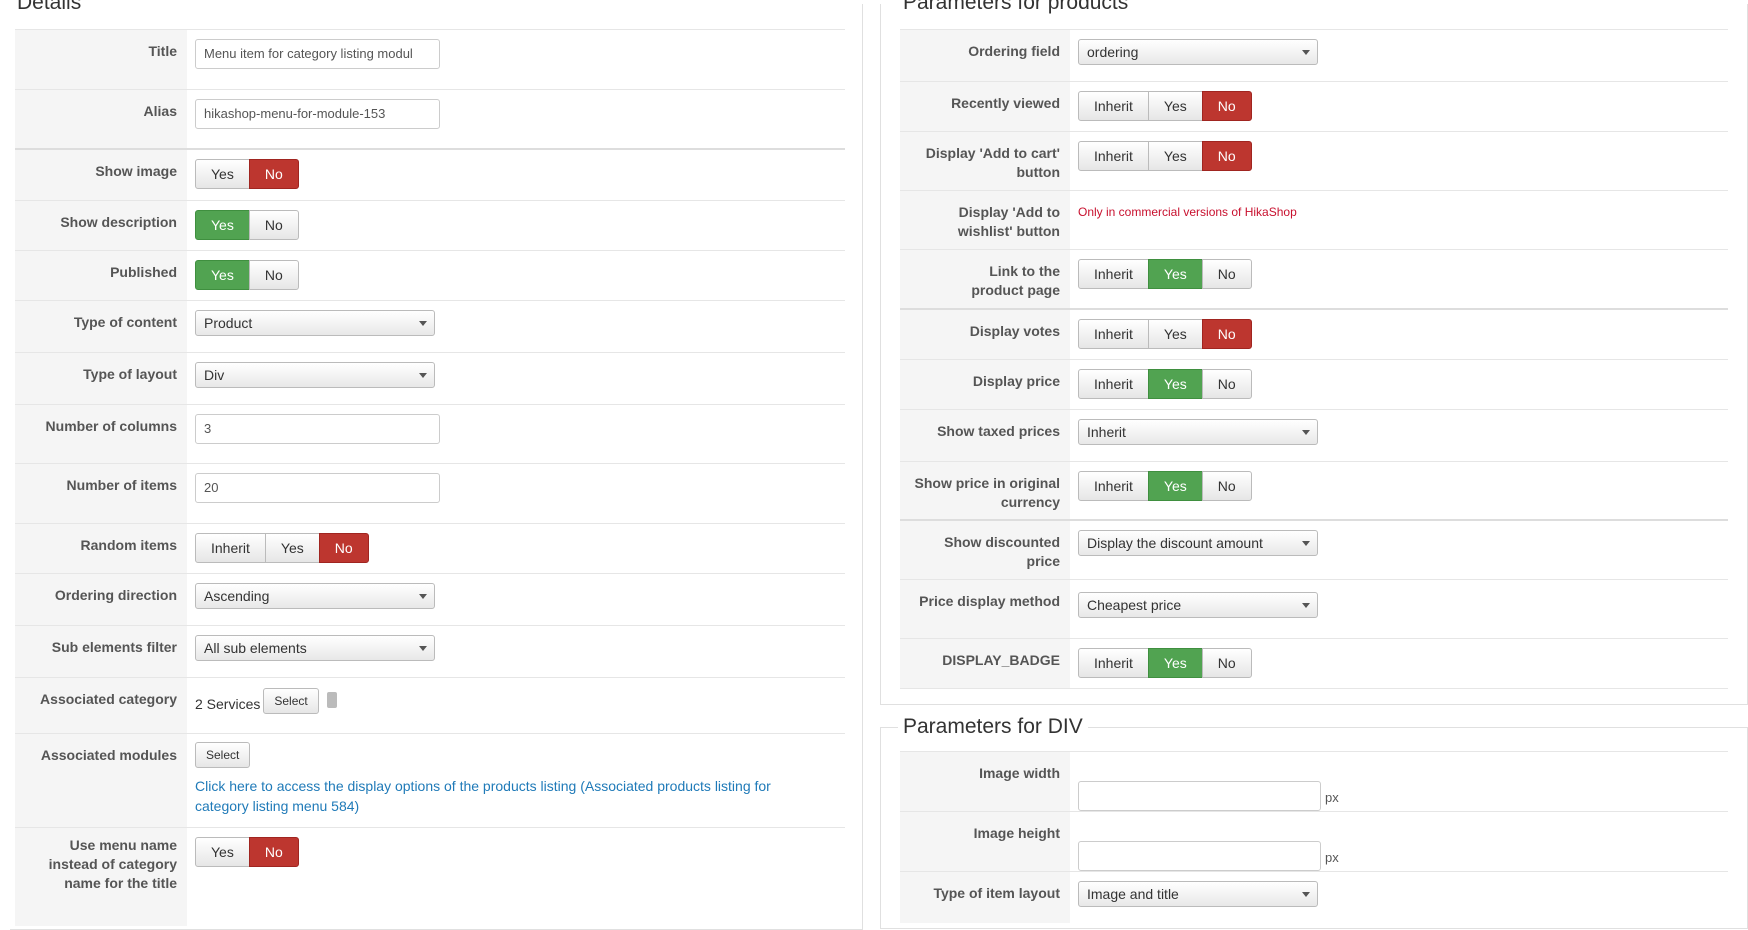 The width and height of the screenshot is (1748, 930). What do you see at coordinates (101, 326) in the screenshot?
I see `type-content-label: Type of content` at bounding box center [101, 326].